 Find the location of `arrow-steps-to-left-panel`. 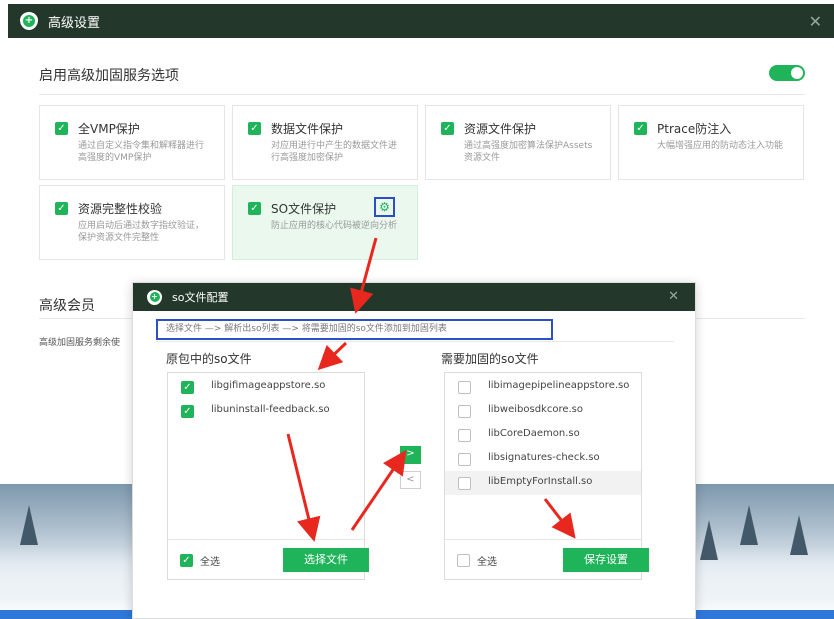

arrow-steps-to-left-panel is located at coordinates (332, 356).